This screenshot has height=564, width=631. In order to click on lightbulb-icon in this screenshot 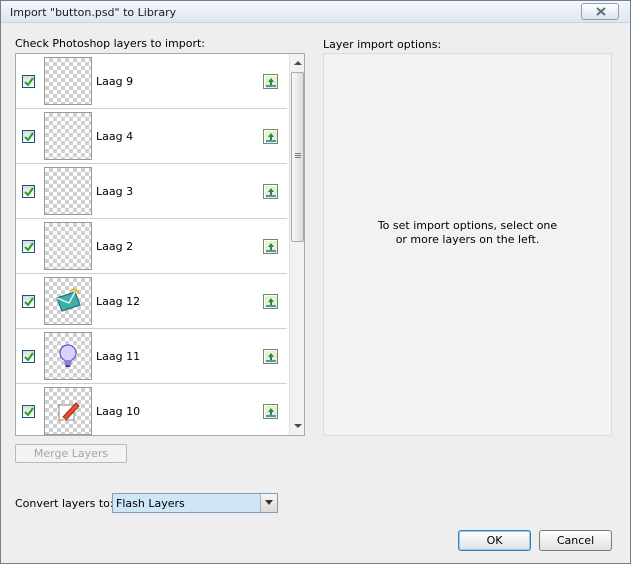, I will do `click(68, 355)`.